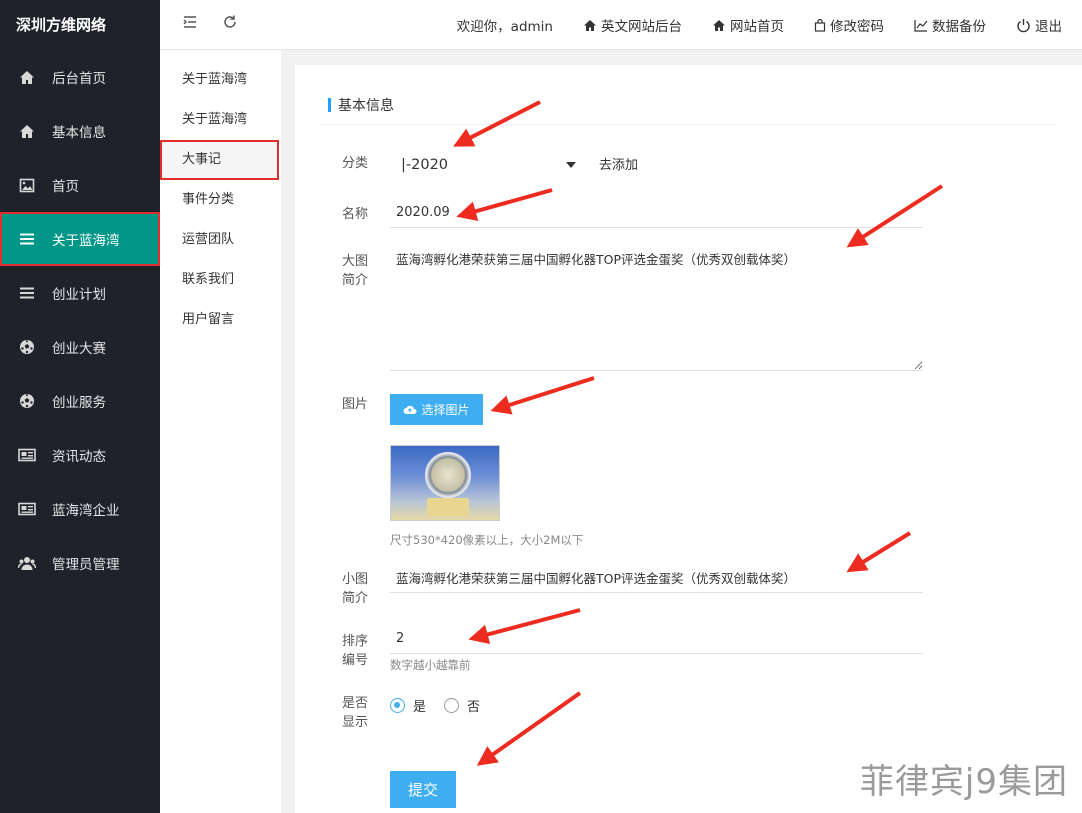 The image size is (1082, 813). What do you see at coordinates (445, 410) in the screenshot?
I see `choose-image-label: 选择图片` at bounding box center [445, 410].